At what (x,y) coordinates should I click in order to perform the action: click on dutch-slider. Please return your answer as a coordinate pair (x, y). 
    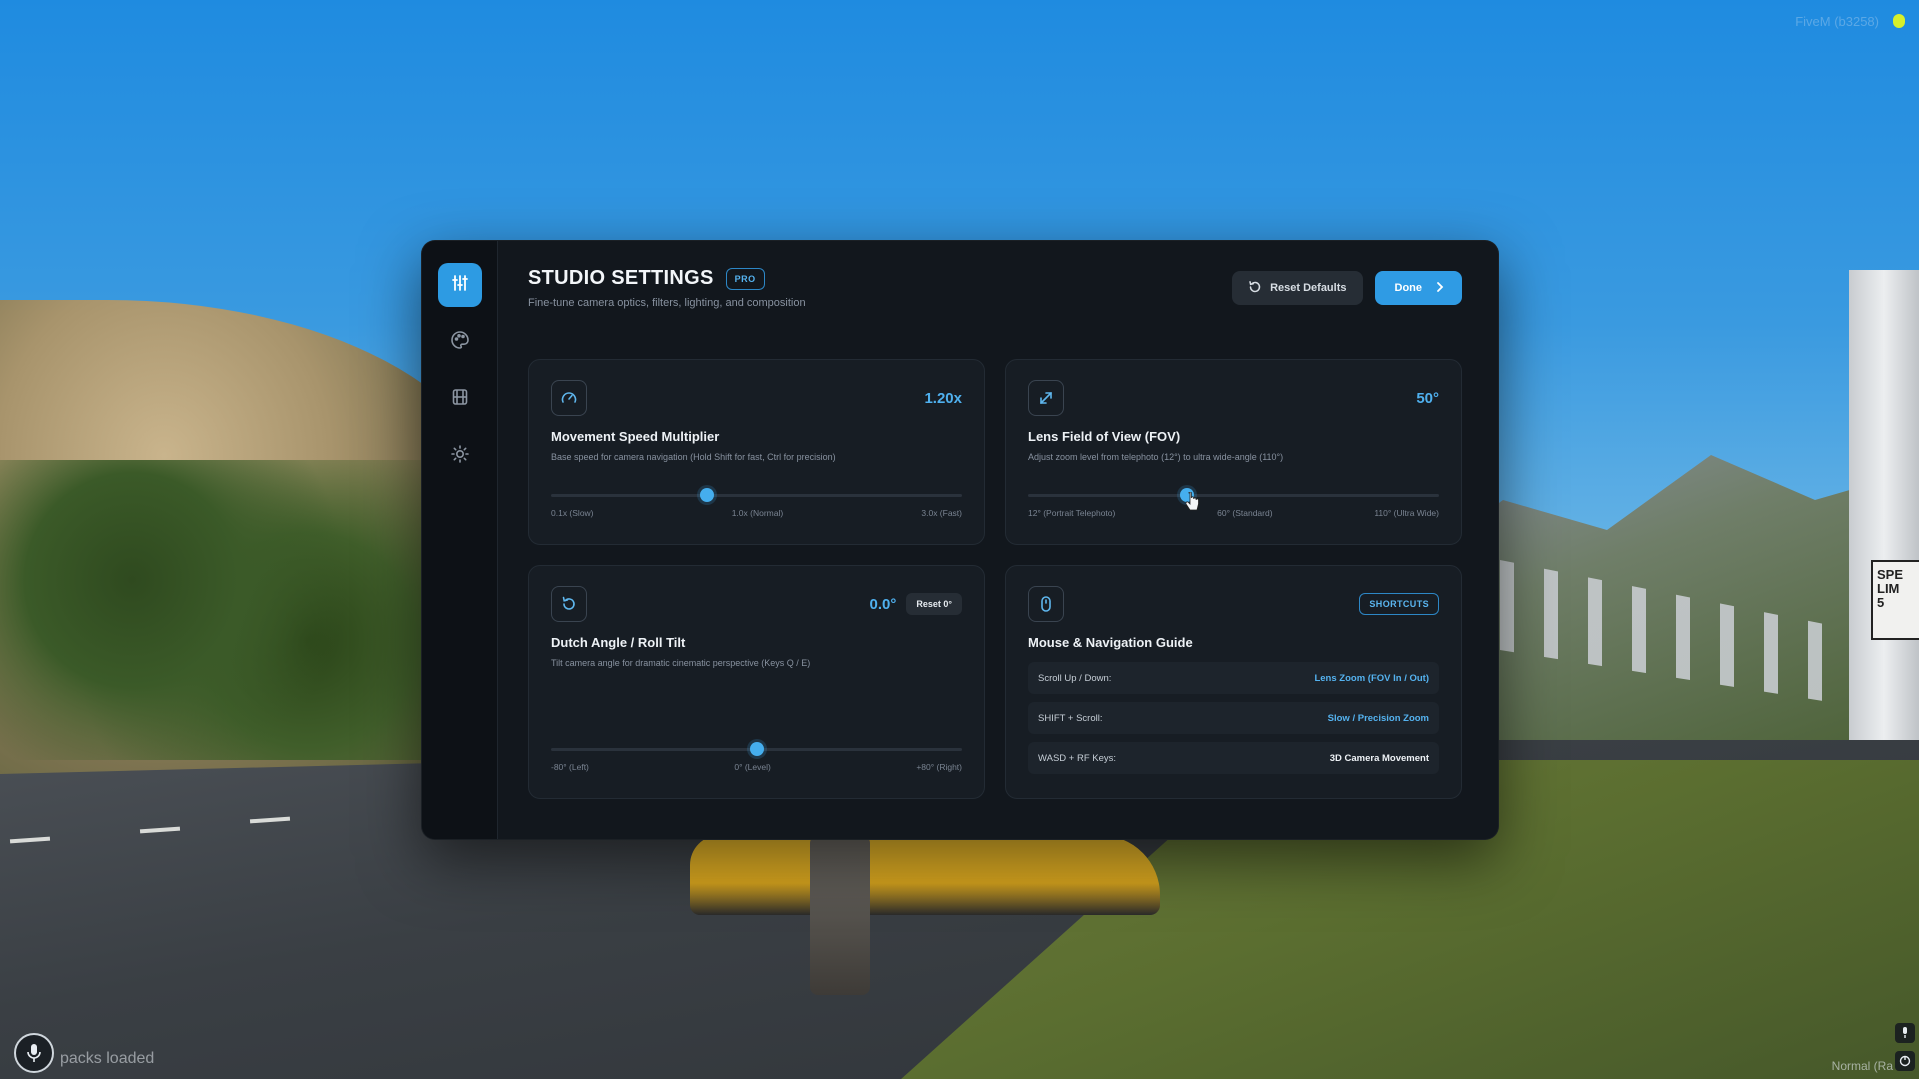
    Looking at the image, I should click on (756, 749).